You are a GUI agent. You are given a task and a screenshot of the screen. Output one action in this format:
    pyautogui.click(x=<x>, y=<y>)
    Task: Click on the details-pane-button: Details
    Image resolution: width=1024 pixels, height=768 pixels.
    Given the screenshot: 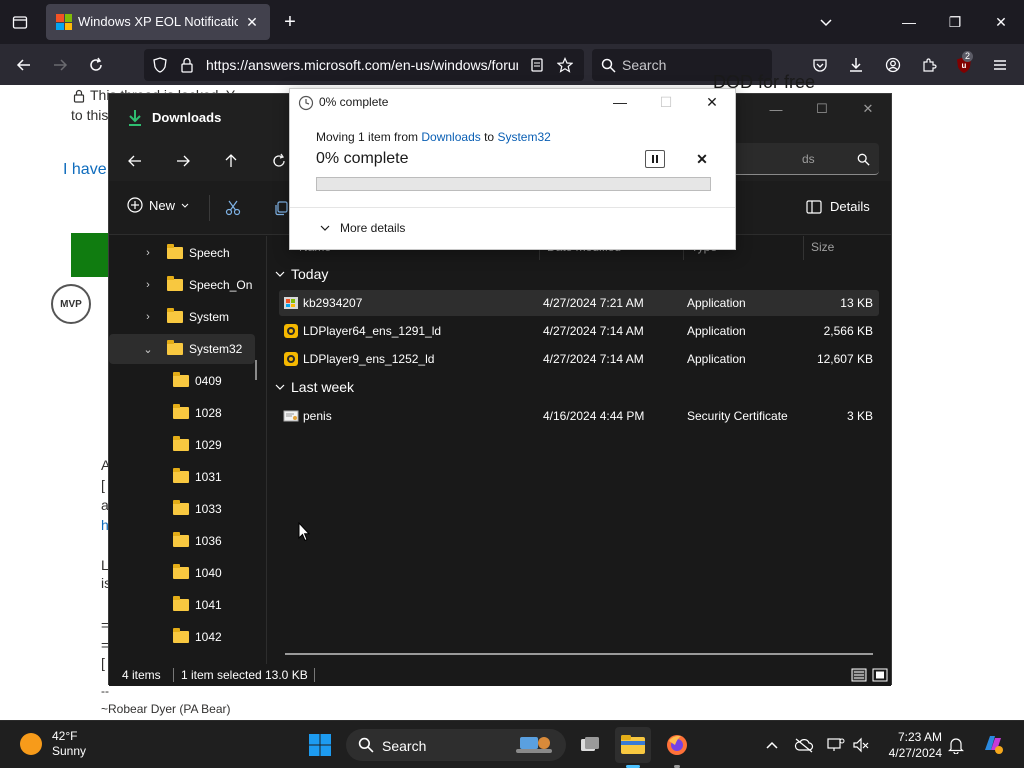 What is the action you would take?
    pyautogui.click(x=838, y=206)
    